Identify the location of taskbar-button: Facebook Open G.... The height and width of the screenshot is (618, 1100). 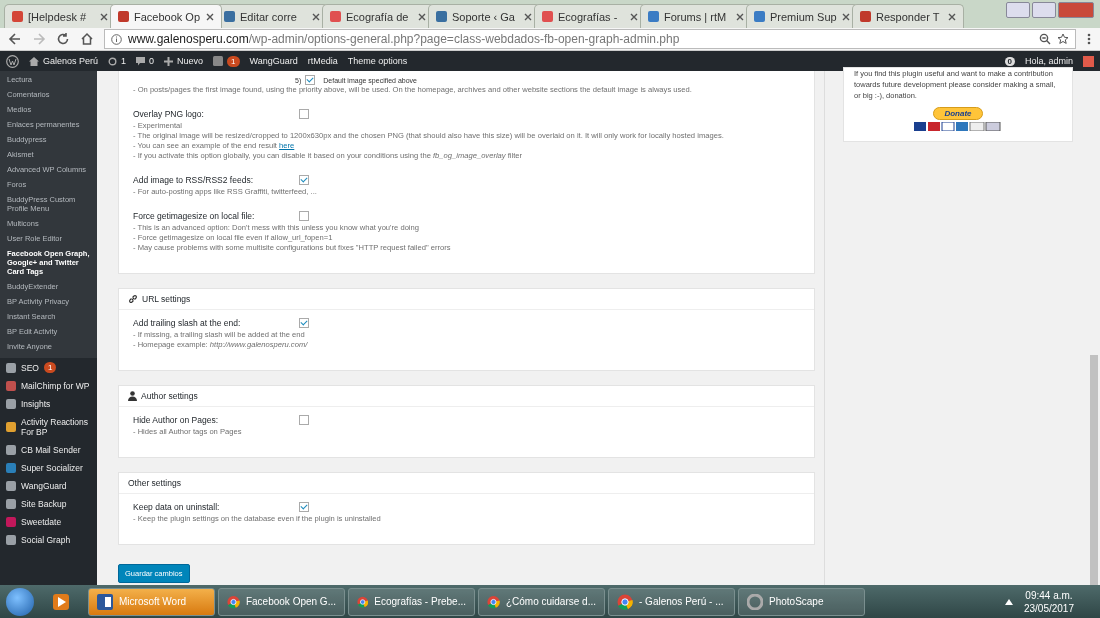
(281, 601).